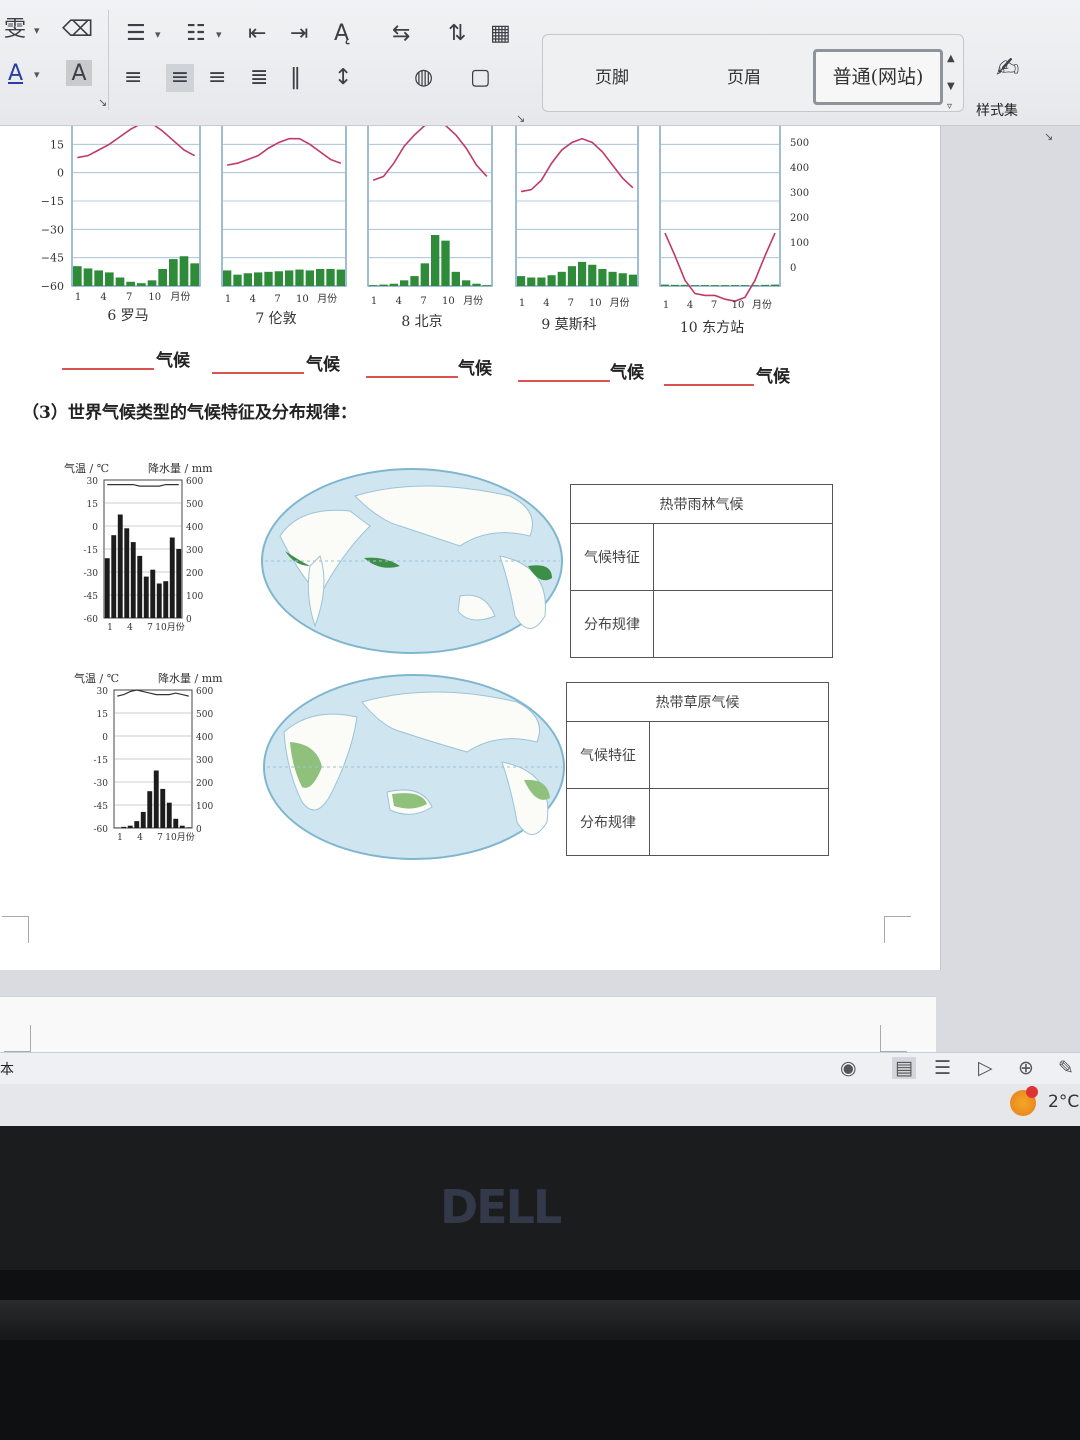 This screenshot has height=1440, width=1080. What do you see at coordinates (951, 86) in the screenshot?
I see `gallery-down-icon: ▼` at bounding box center [951, 86].